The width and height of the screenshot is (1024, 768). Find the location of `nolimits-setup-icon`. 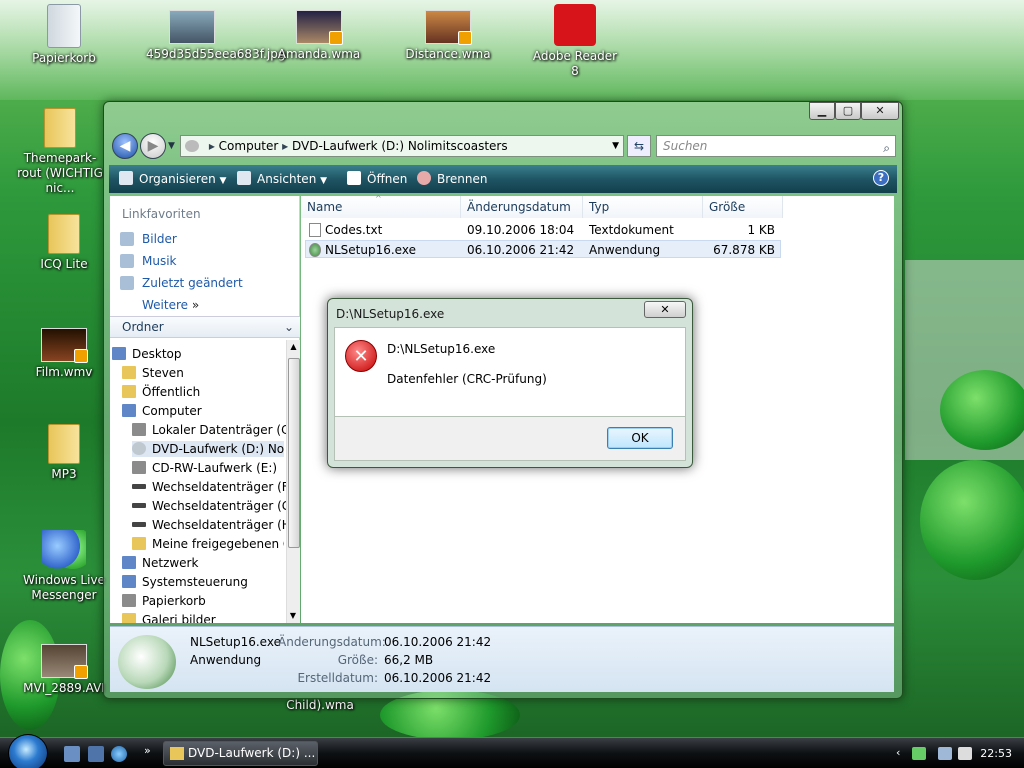

nolimits-setup-icon is located at coordinates (147, 662).